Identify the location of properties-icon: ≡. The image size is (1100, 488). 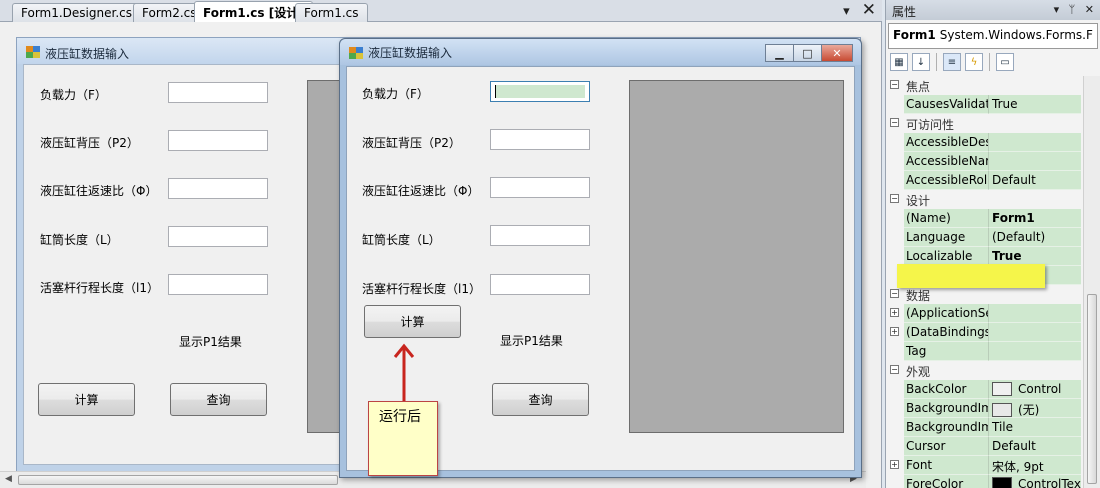
(952, 62).